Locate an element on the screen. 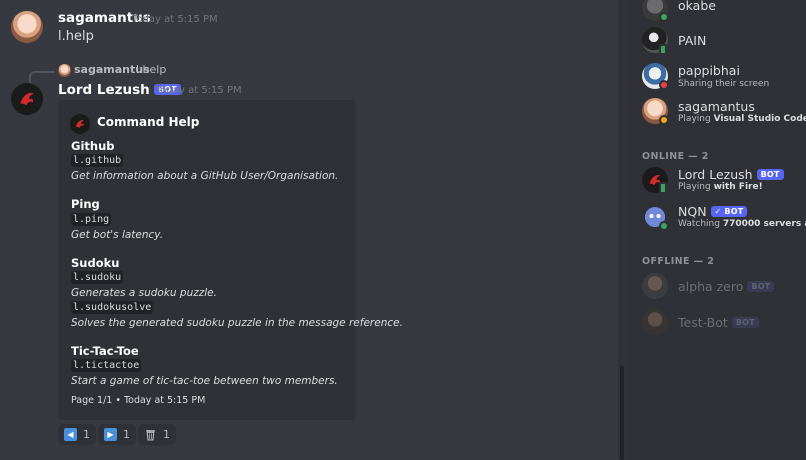 This screenshot has width=806, height=460. member-name: okabe is located at coordinates (697, 6).